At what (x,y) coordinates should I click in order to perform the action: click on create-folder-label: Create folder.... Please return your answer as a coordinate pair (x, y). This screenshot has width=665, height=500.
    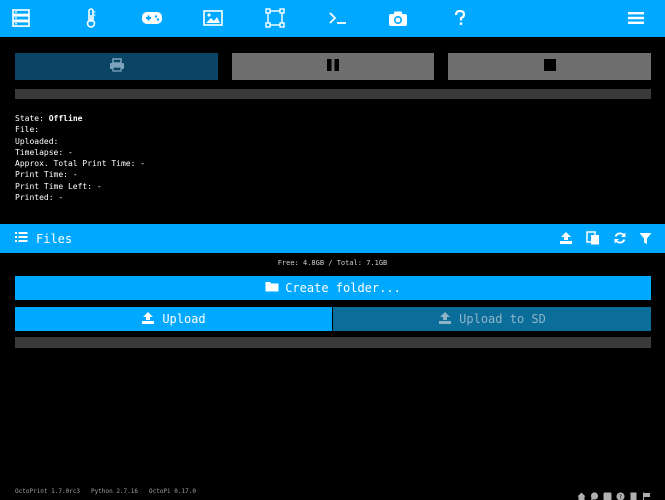
    Looking at the image, I should click on (343, 288).